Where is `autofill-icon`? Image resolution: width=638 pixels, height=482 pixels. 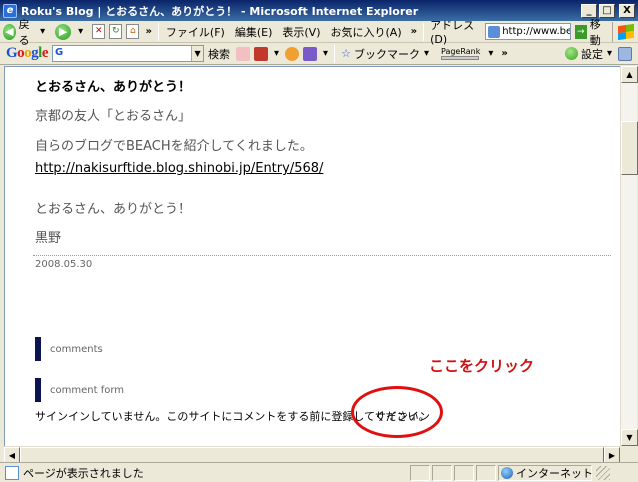 autofill-icon is located at coordinates (310, 53).